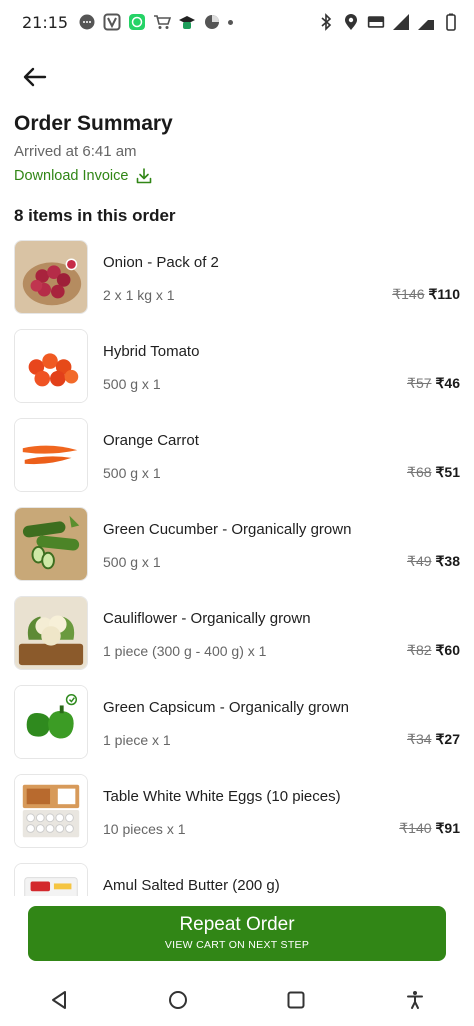  What do you see at coordinates (87, 22) in the screenshot?
I see `chat-bubble-icon` at bounding box center [87, 22].